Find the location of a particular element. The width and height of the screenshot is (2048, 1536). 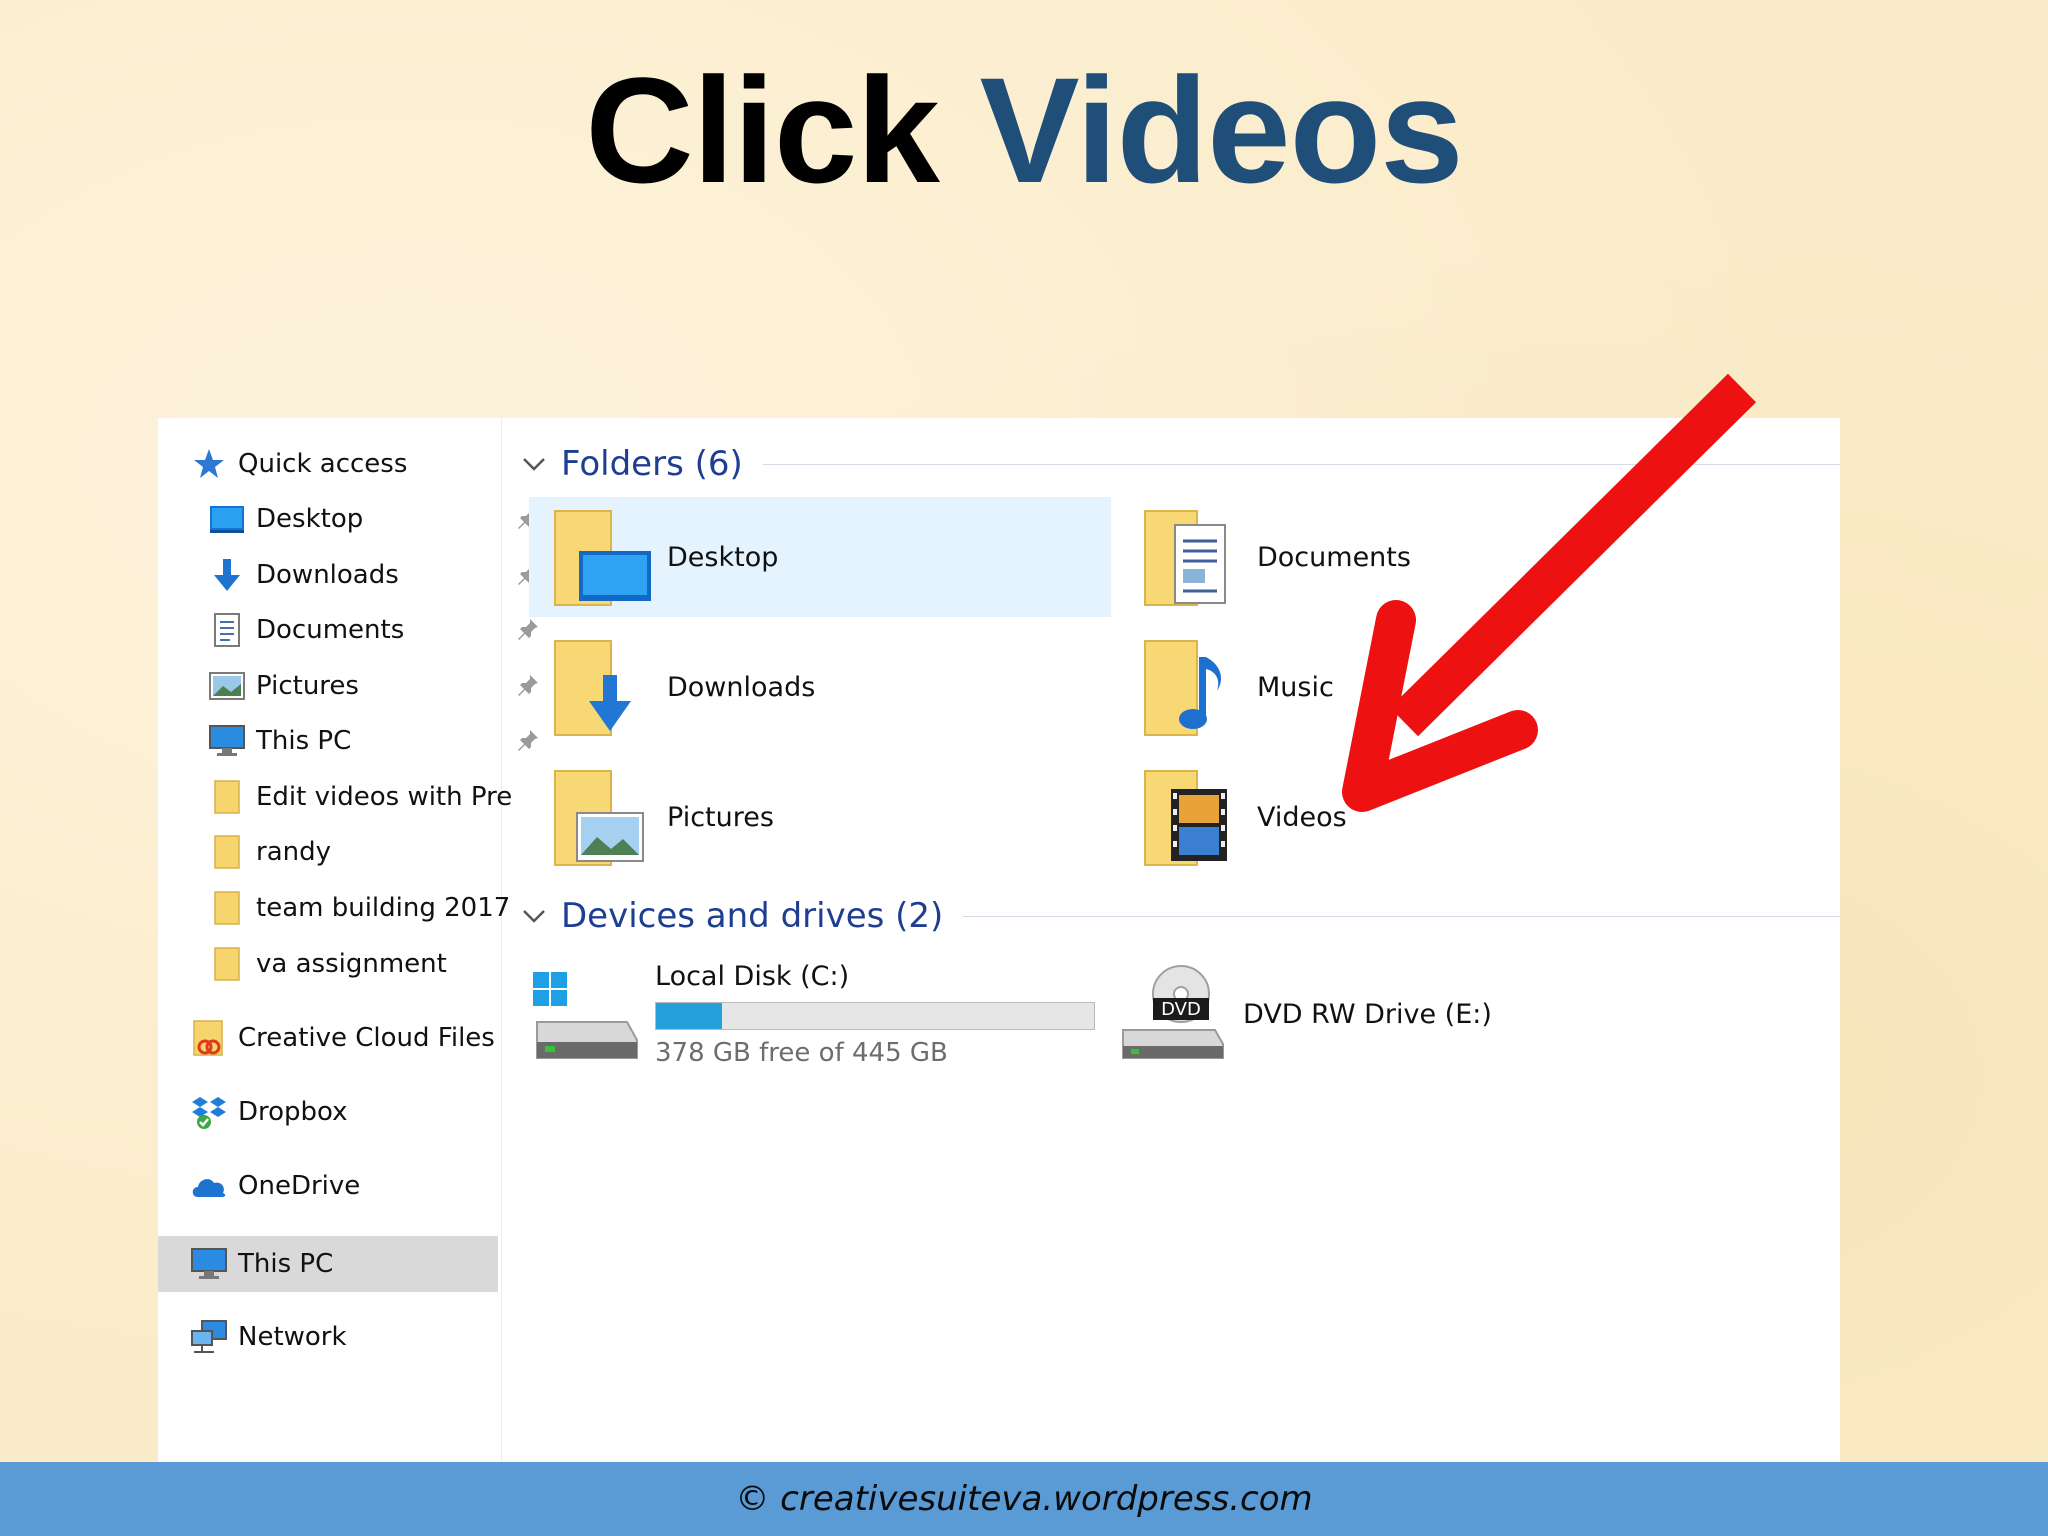

footer-bar: © creativesuiteva.wordpress.com is located at coordinates (1024, 1499).